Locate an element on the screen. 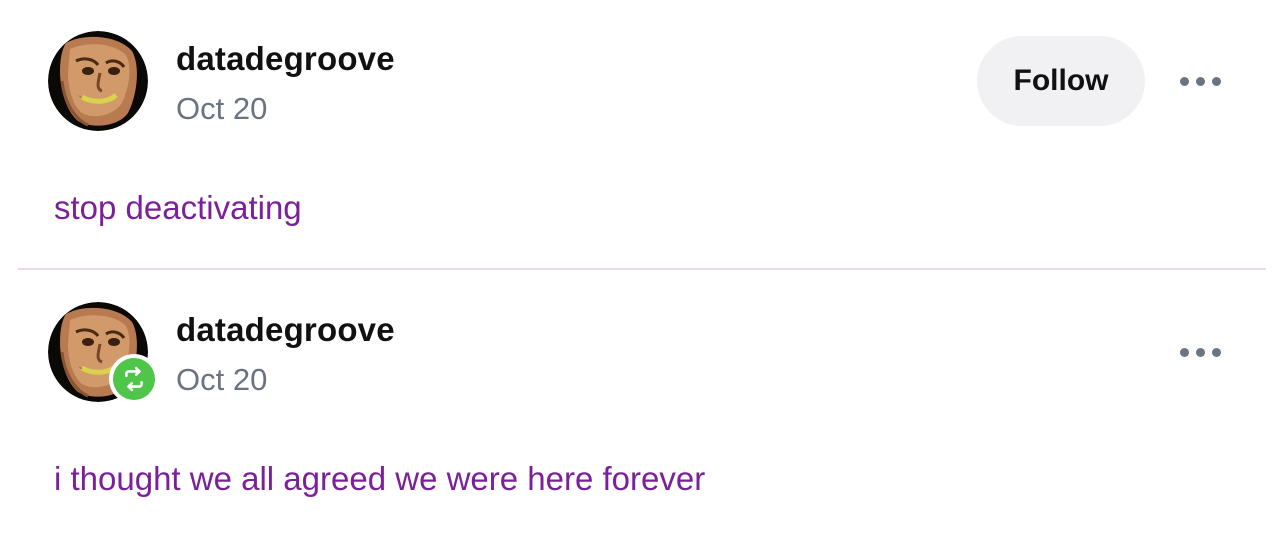  reblog-arrows-icon is located at coordinates (134, 379).